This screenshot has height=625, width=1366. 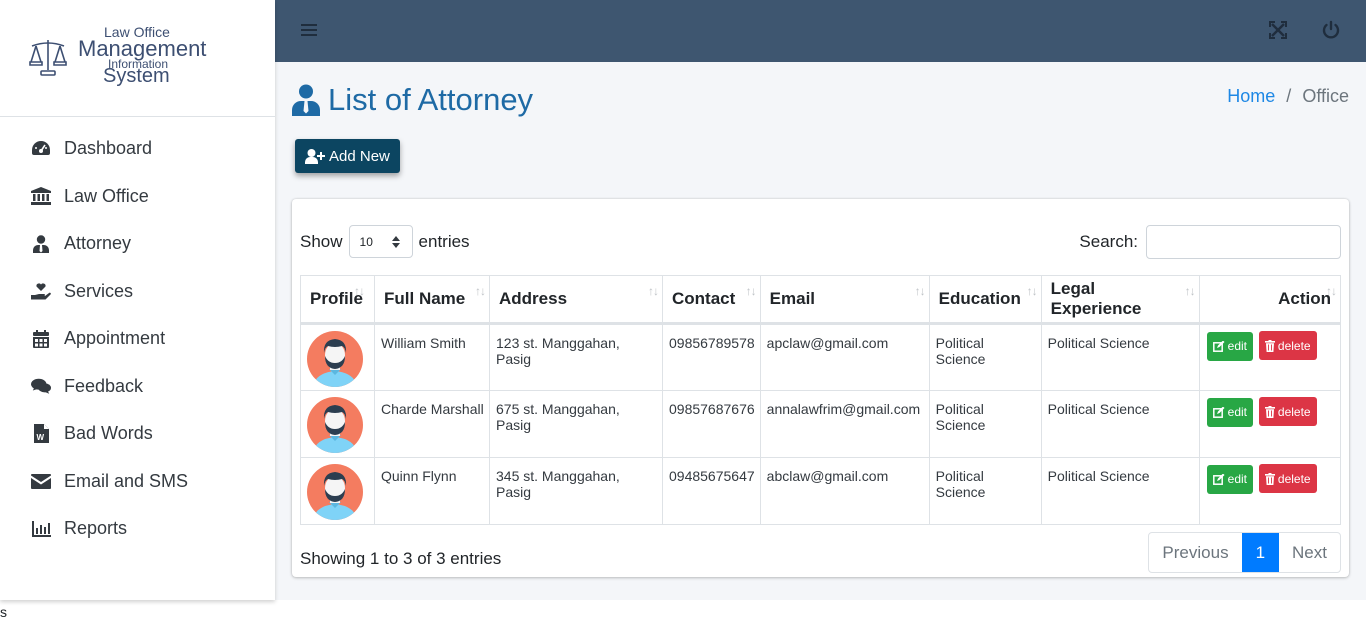 What do you see at coordinates (1260, 552) in the screenshot?
I see `pagination-page-1: 1` at bounding box center [1260, 552].